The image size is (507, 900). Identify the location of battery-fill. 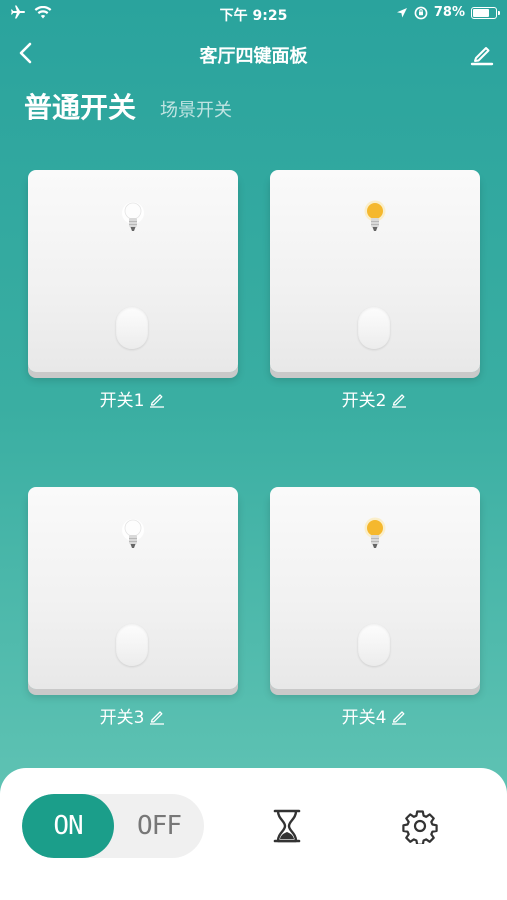
(481, 12).